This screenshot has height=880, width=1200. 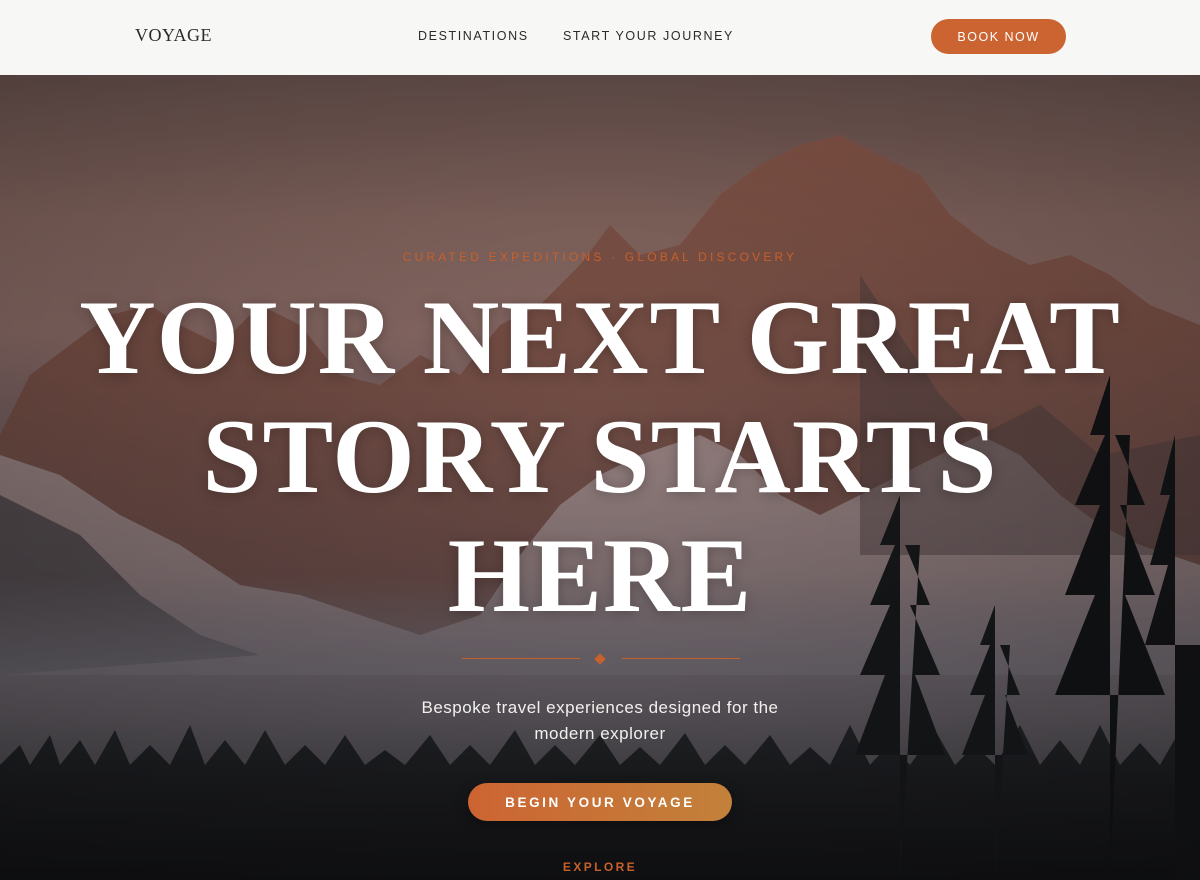 What do you see at coordinates (600, 337) in the screenshot?
I see `headline-line-1: YOUR NEXT GREAT` at bounding box center [600, 337].